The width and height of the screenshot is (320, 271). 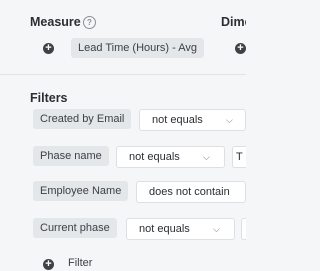 What do you see at coordinates (240, 48) in the screenshot?
I see `add-dimension-icon: +` at bounding box center [240, 48].